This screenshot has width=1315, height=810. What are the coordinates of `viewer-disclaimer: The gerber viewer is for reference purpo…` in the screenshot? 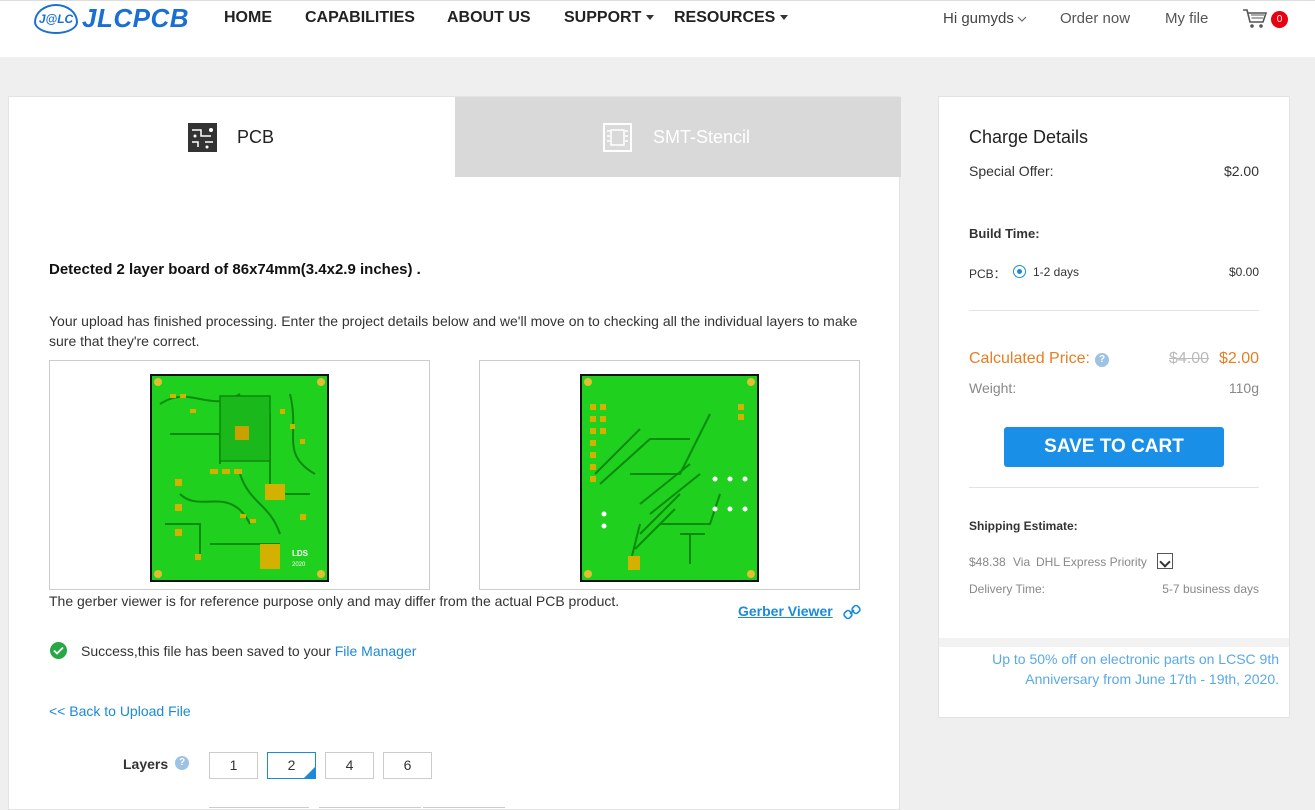 It's located at (334, 601).